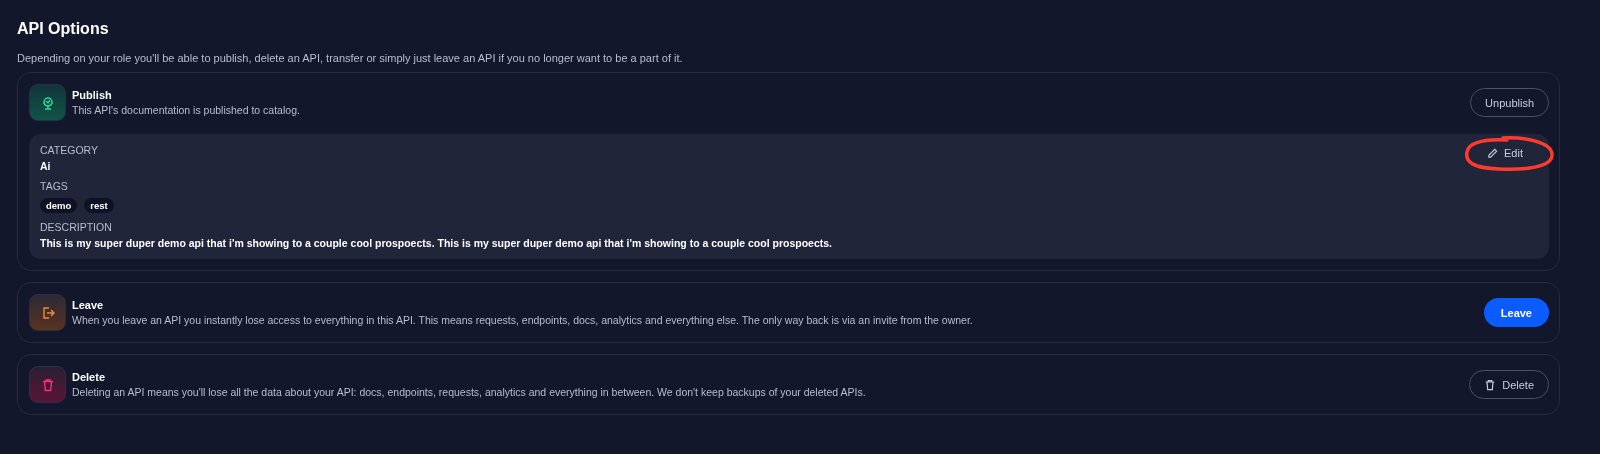 The image size is (1600, 454). Describe the element at coordinates (69, 150) in the screenshot. I see `field-label: CATEGORY` at that location.